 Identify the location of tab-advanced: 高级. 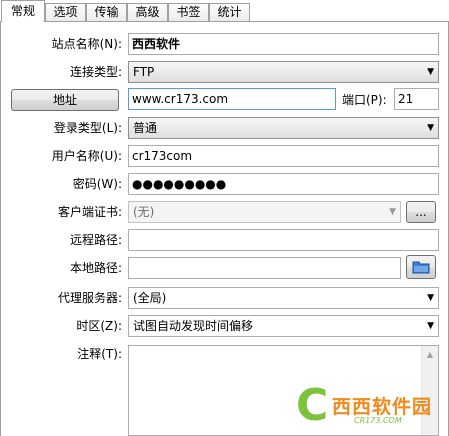
(147, 12).